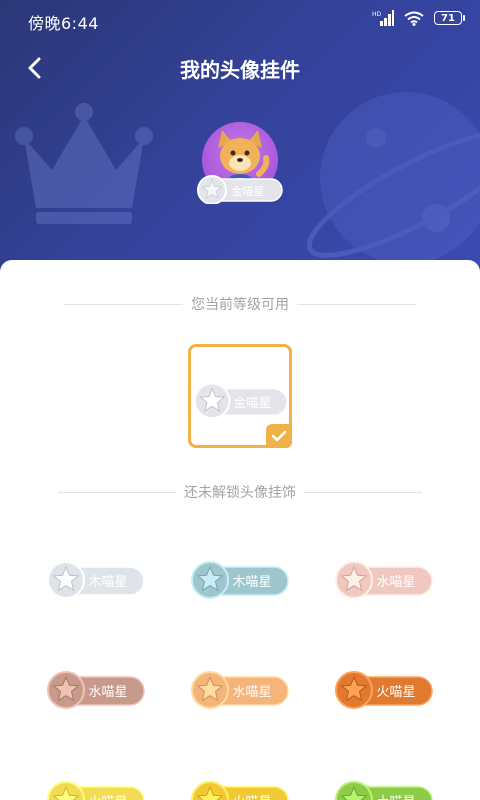  Describe the element at coordinates (414, 18) in the screenshot. I see `wifi-icon` at that location.